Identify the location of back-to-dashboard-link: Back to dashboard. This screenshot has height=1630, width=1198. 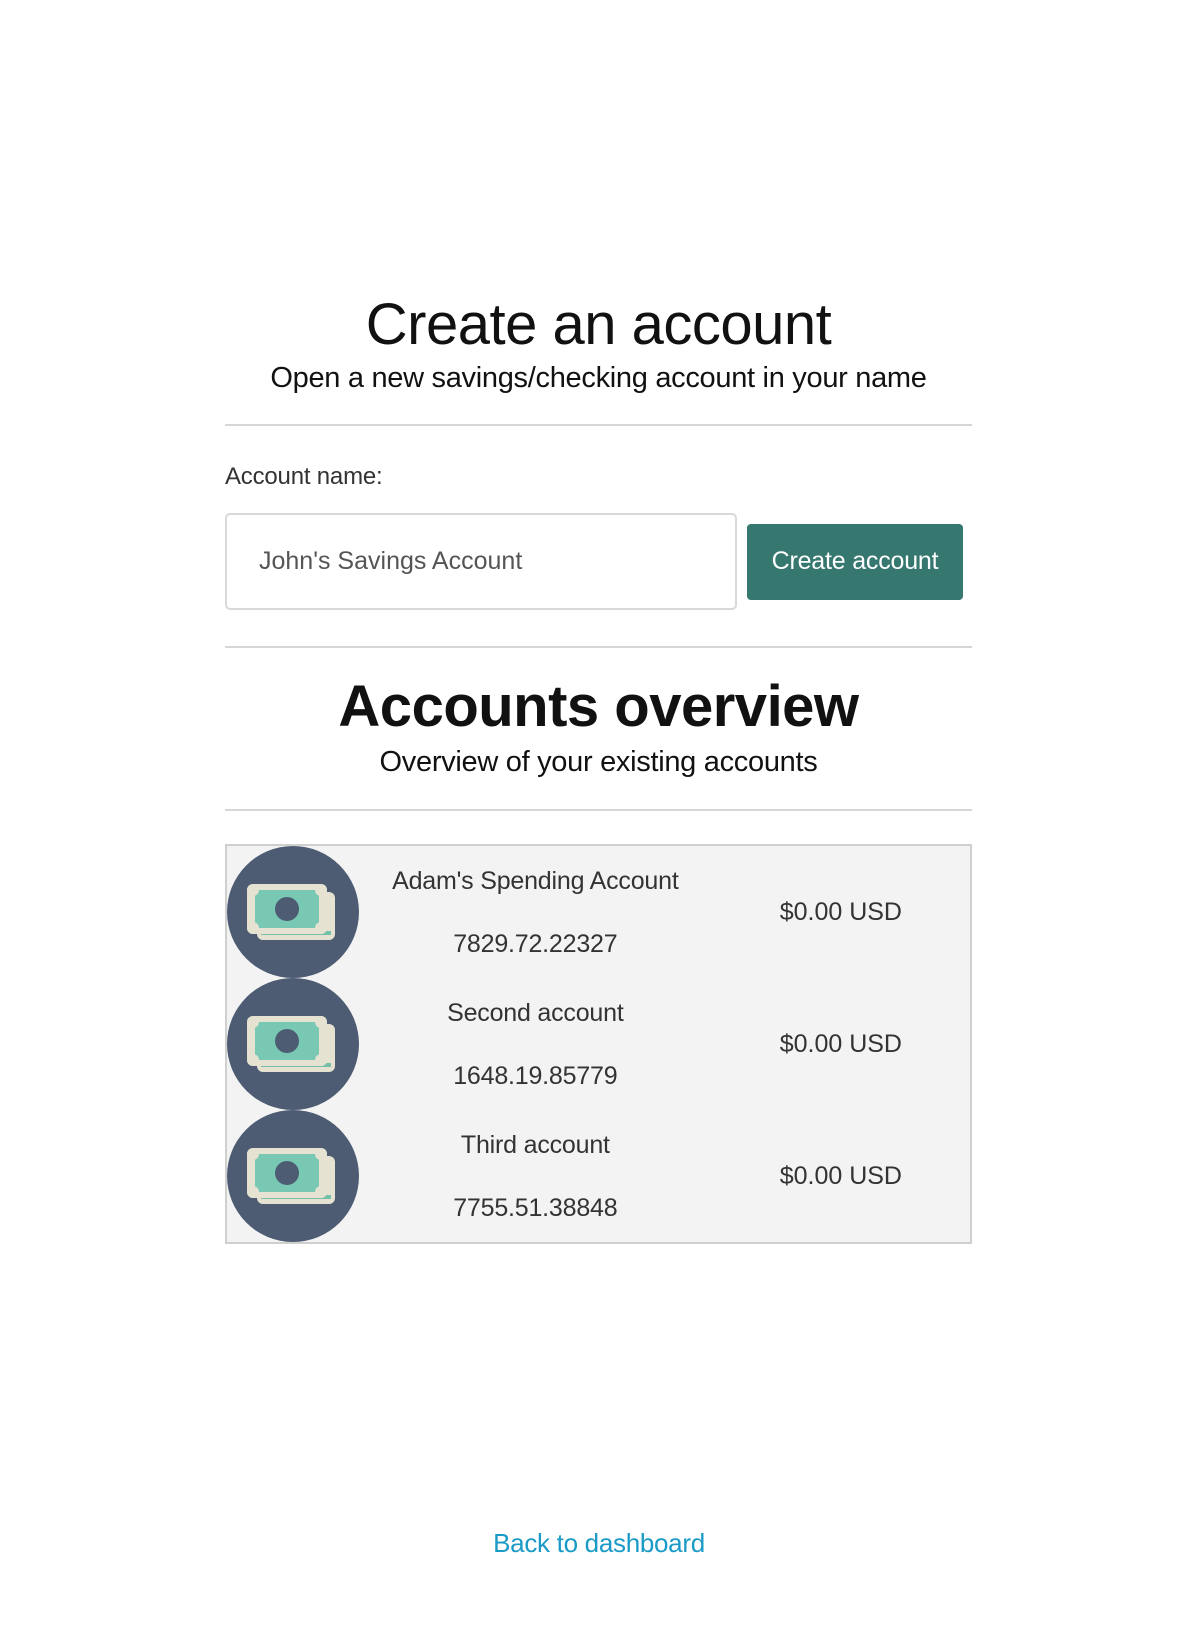
(599, 1543).